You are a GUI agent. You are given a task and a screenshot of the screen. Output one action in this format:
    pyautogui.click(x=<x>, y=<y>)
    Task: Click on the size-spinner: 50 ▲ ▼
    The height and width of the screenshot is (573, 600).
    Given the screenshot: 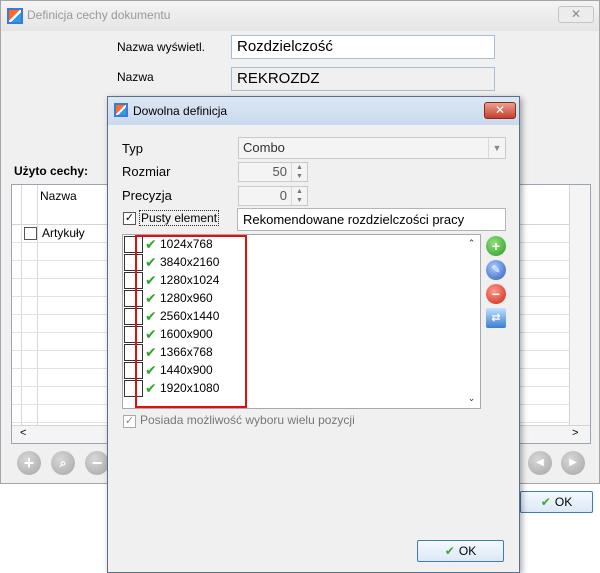 What is the action you would take?
    pyautogui.click(x=273, y=172)
    